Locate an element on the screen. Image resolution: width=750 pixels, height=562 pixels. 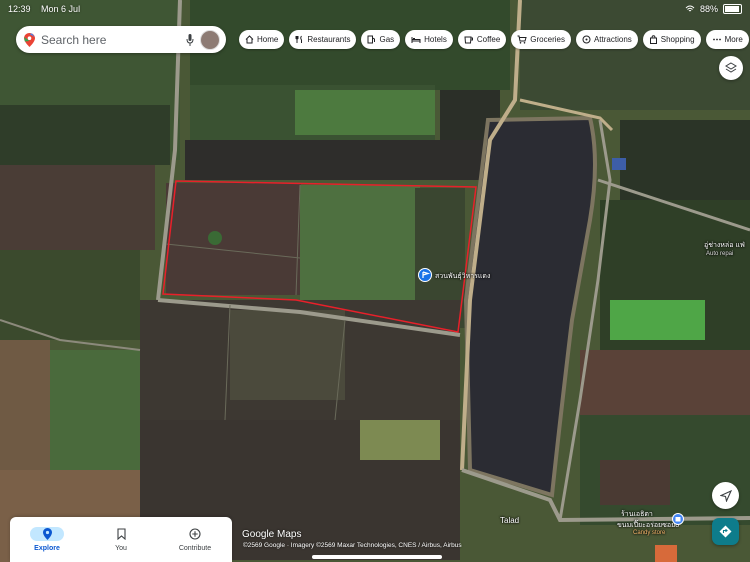
chip-groceries: Groceries is located at coordinates (541, 39).